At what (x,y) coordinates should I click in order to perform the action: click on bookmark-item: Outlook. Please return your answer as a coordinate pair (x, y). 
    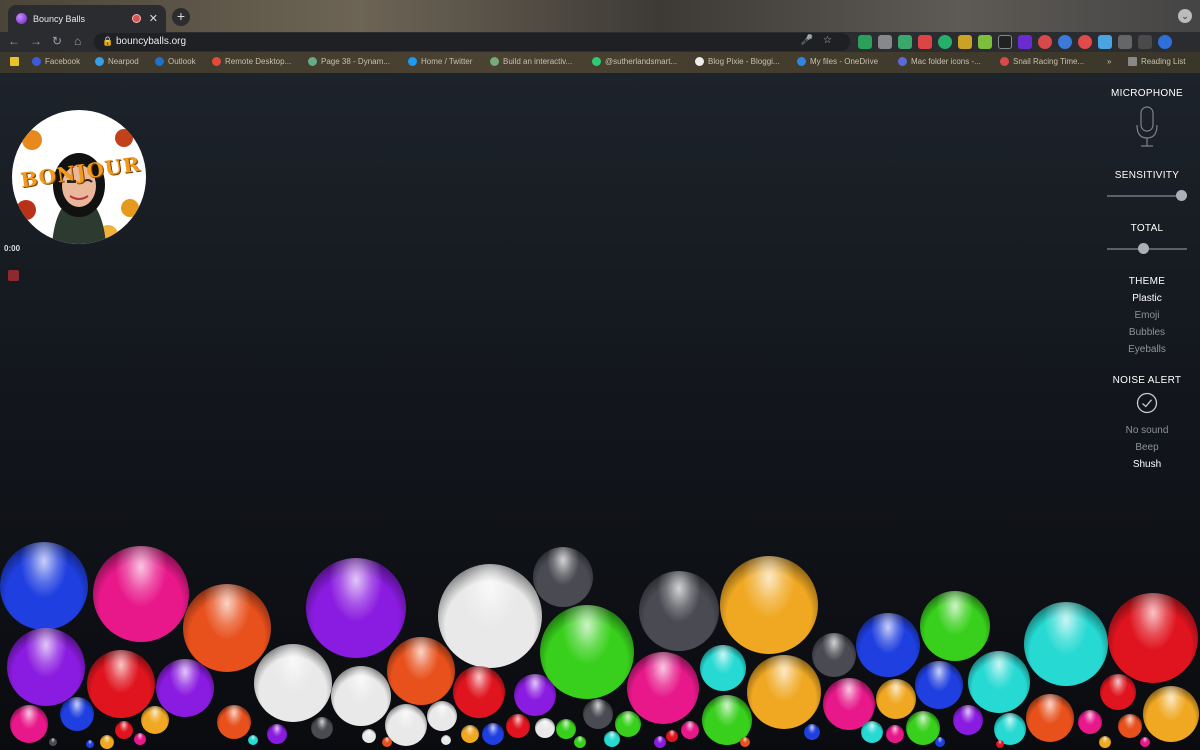
    Looking at the image, I should click on (175, 61).